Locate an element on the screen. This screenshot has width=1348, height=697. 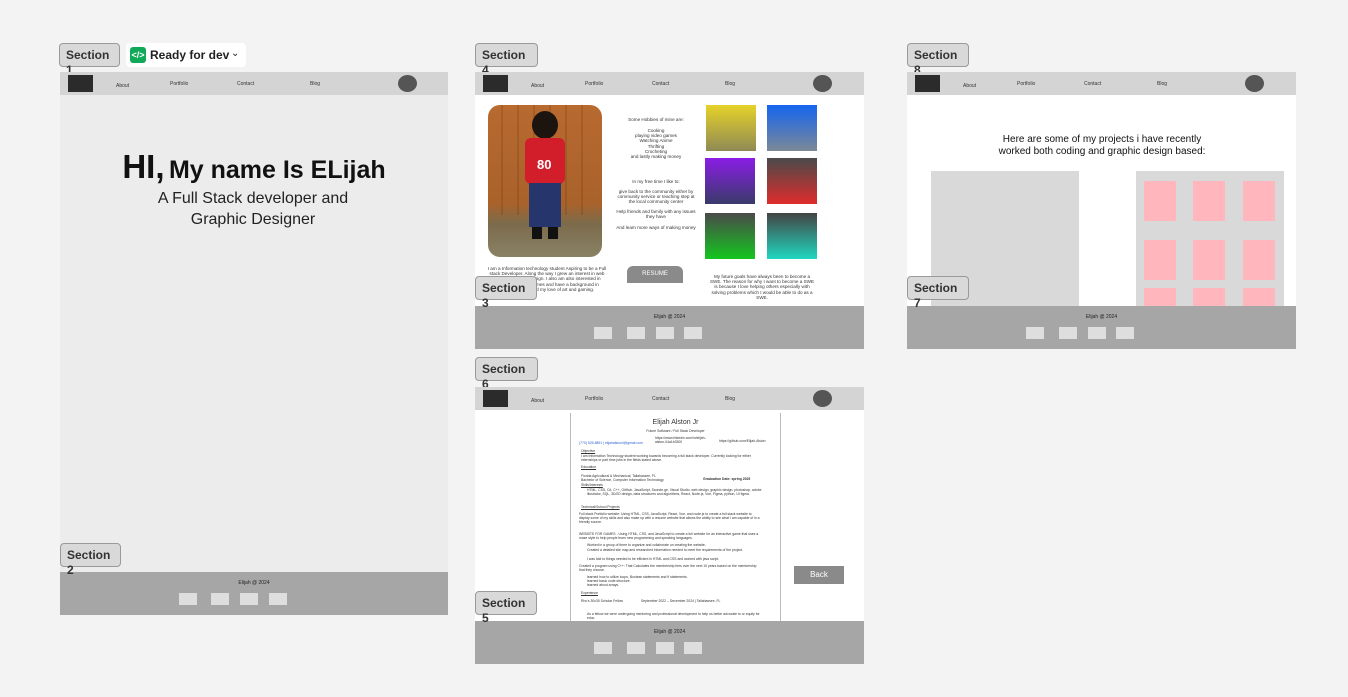
resume-name: Elijah Alston Jr is located at coordinates (675, 422).